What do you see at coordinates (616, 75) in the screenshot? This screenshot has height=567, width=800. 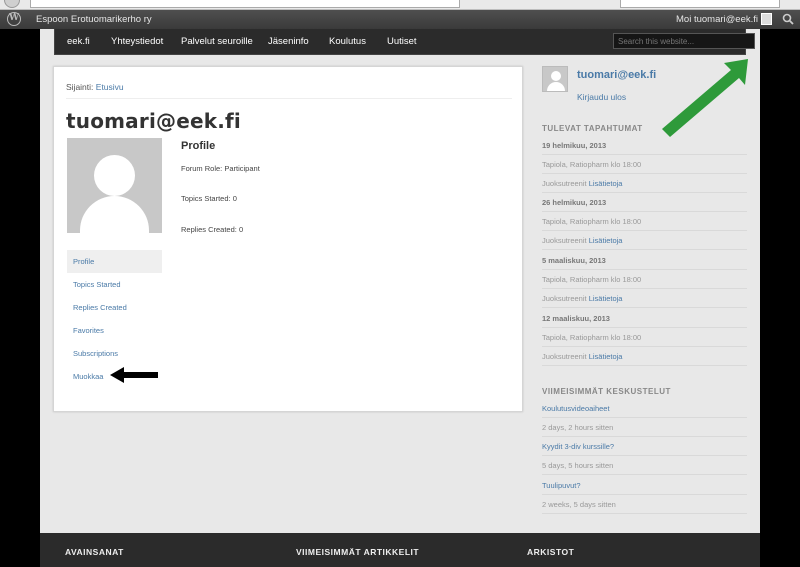 I see `sidebar-username: tuomari@eek.fi` at bounding box center [616, 75].